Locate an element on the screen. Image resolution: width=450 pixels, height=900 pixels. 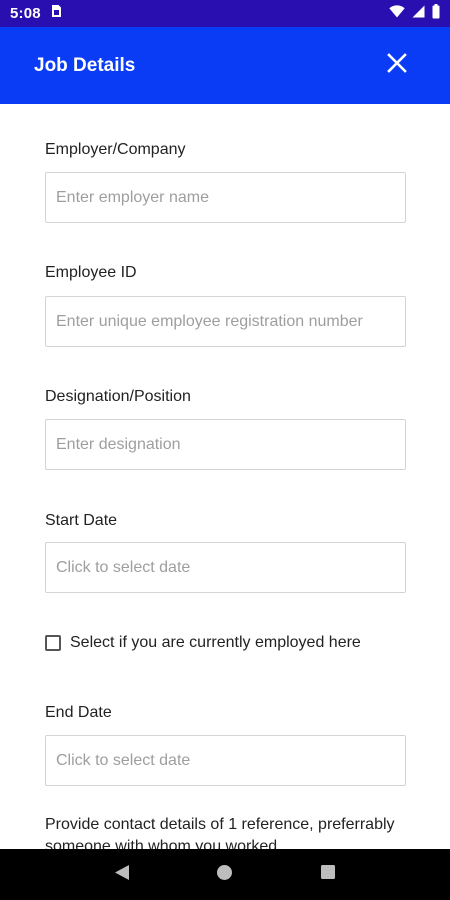
close-button is located at coordinates (397, 66).